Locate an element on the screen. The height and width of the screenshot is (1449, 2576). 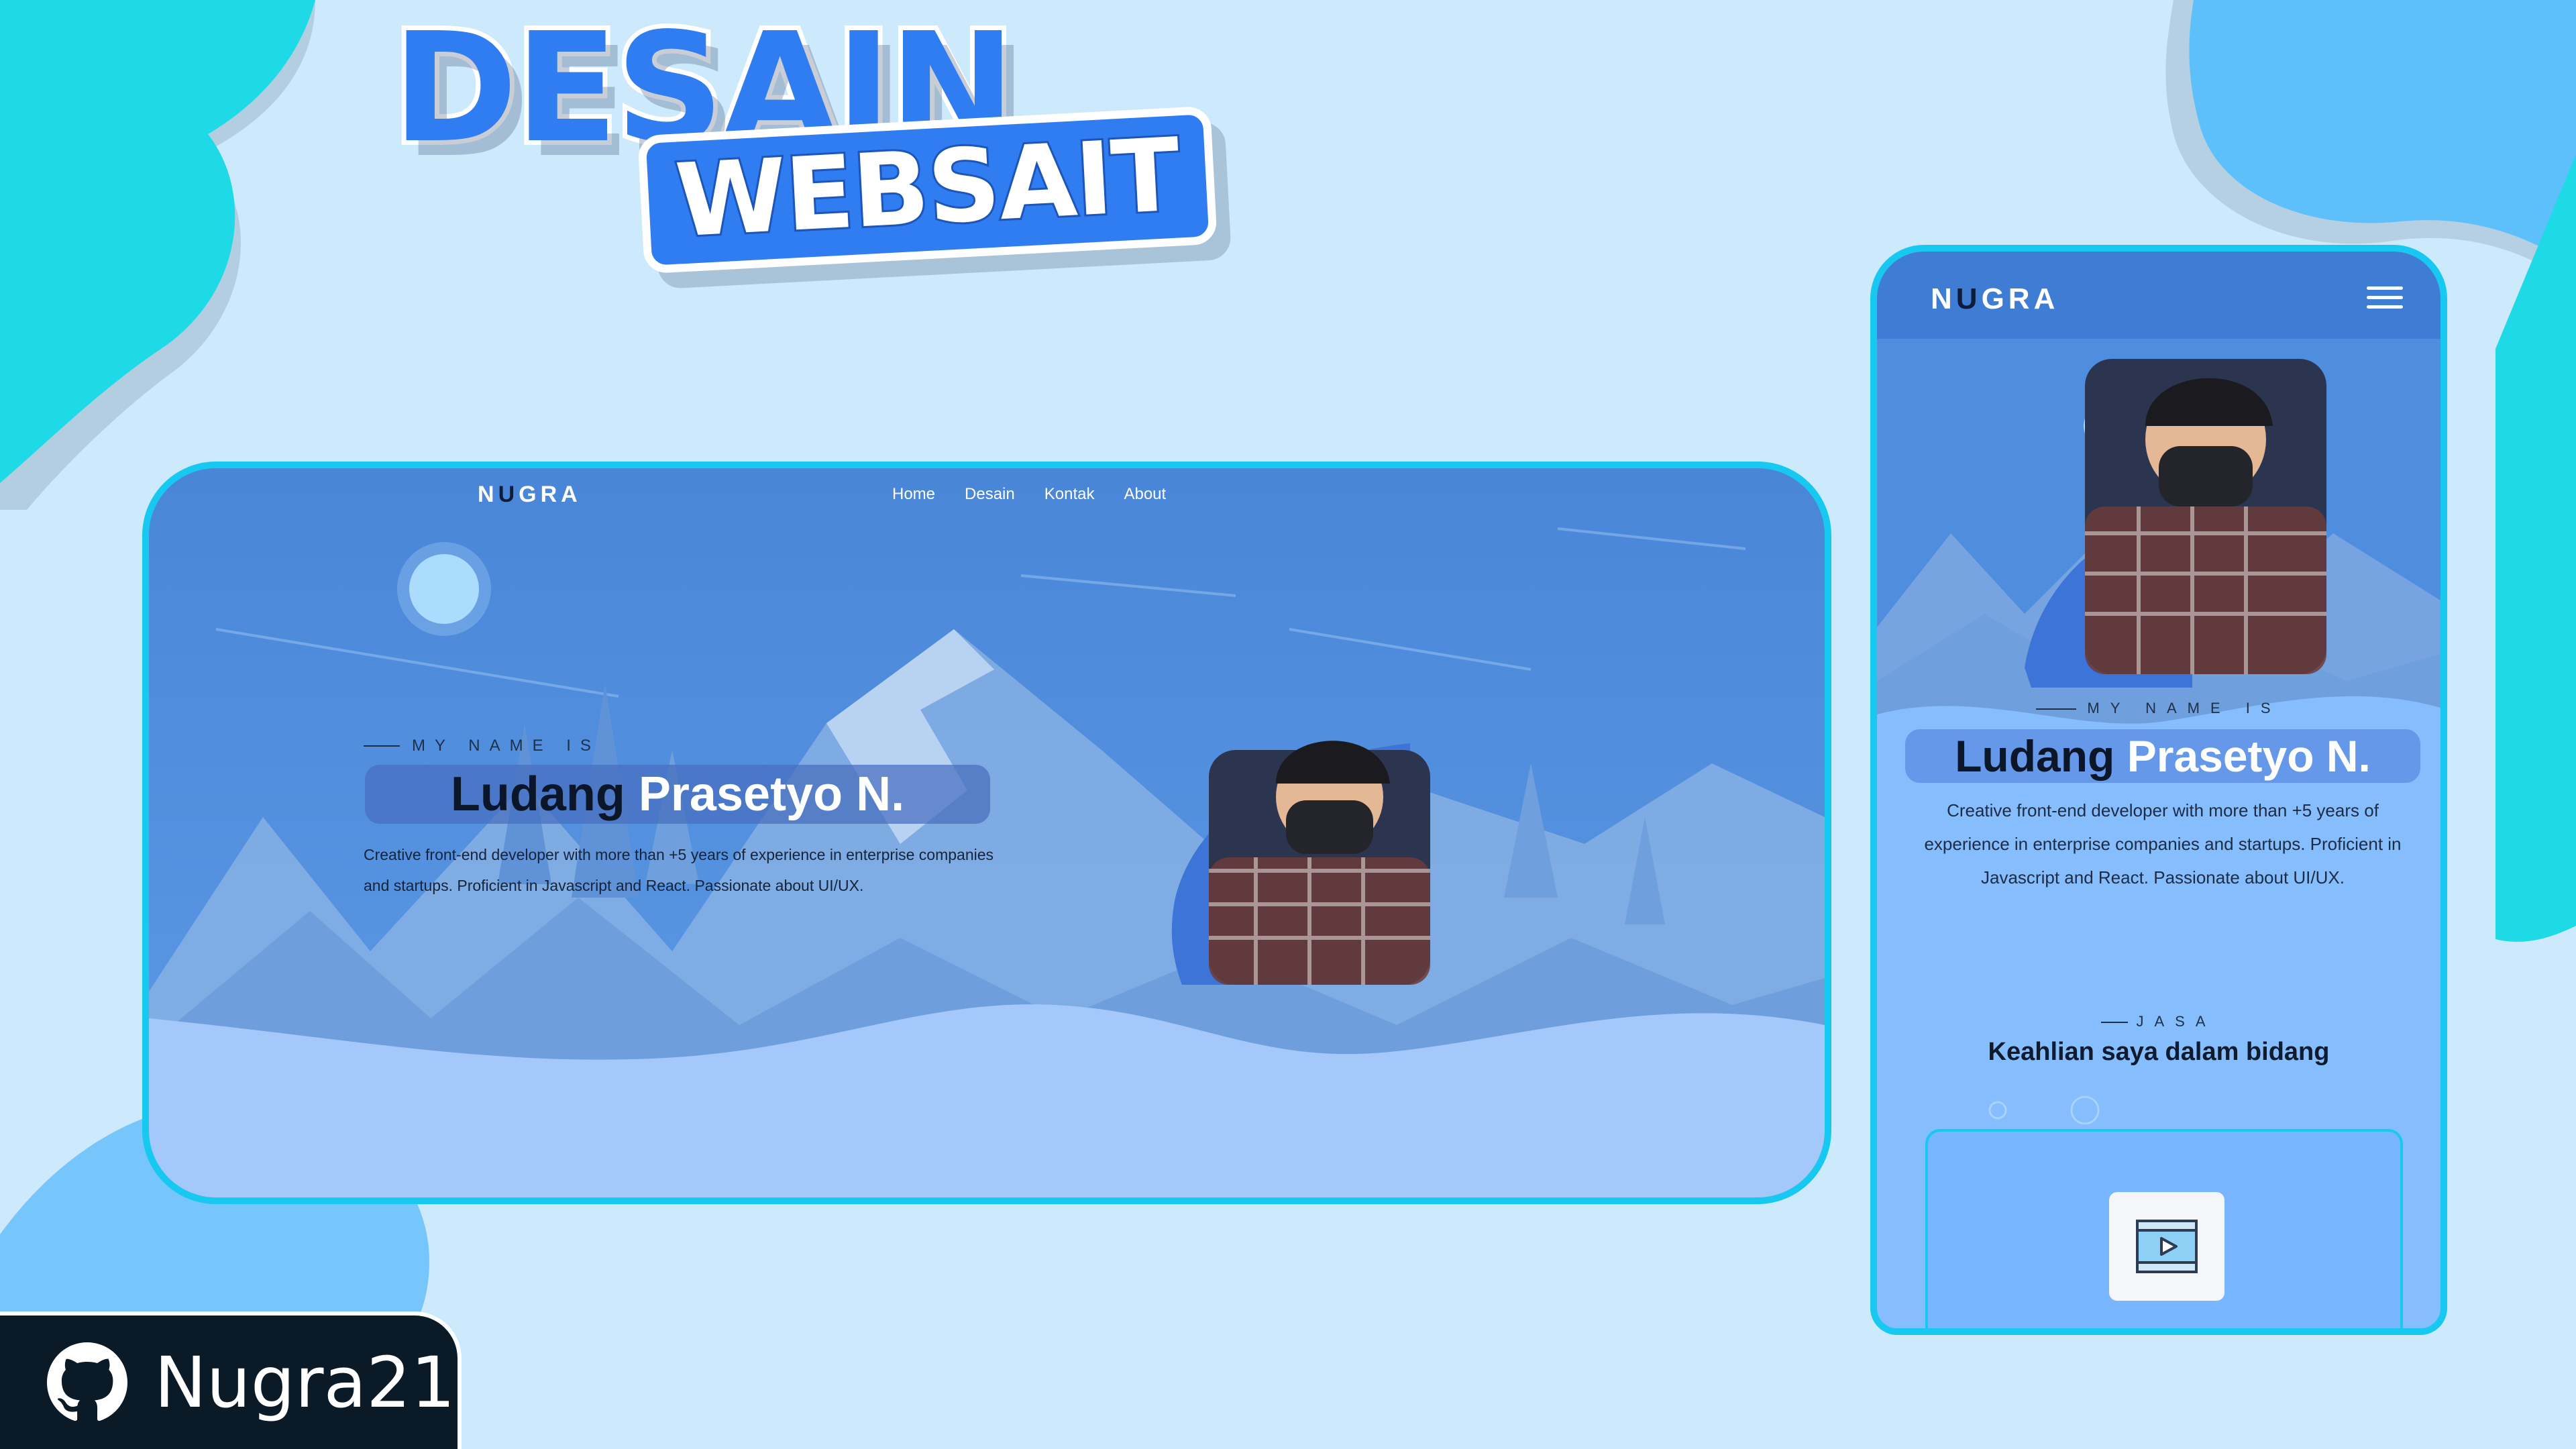
nav-link-about: About is located at coordinates (1145, 494).